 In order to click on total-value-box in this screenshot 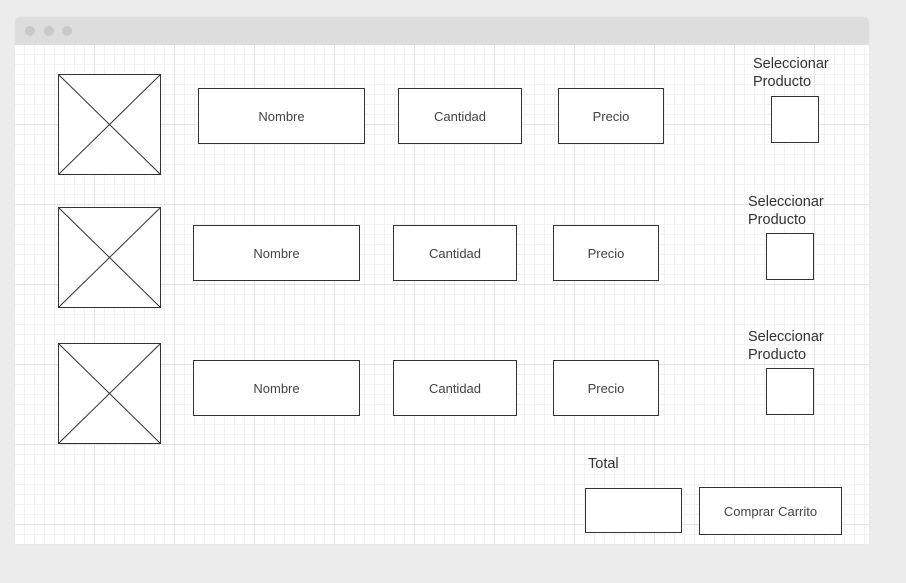, I will do `click(633, 510)`.